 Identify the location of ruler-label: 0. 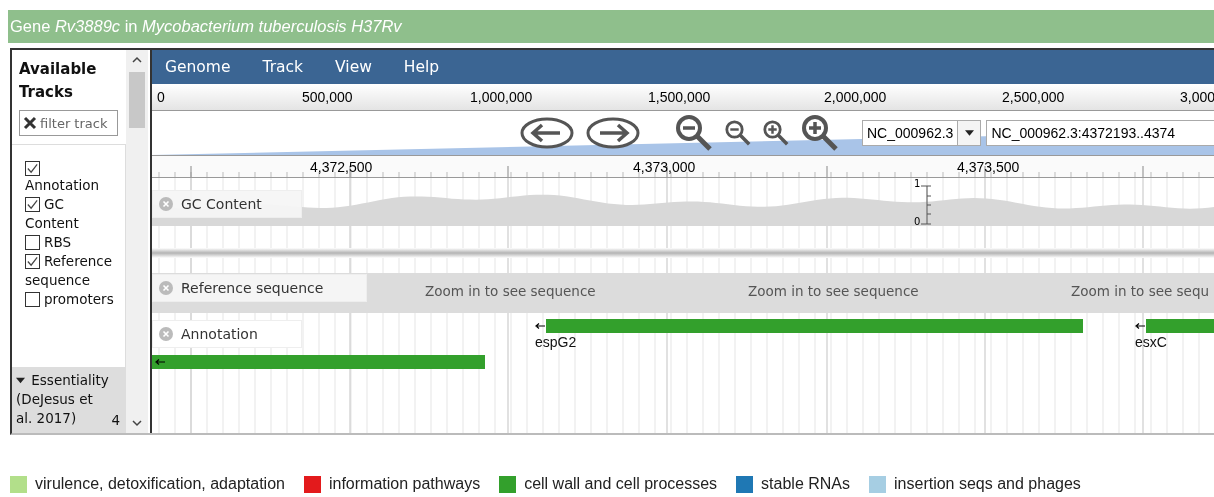
(161, 97).